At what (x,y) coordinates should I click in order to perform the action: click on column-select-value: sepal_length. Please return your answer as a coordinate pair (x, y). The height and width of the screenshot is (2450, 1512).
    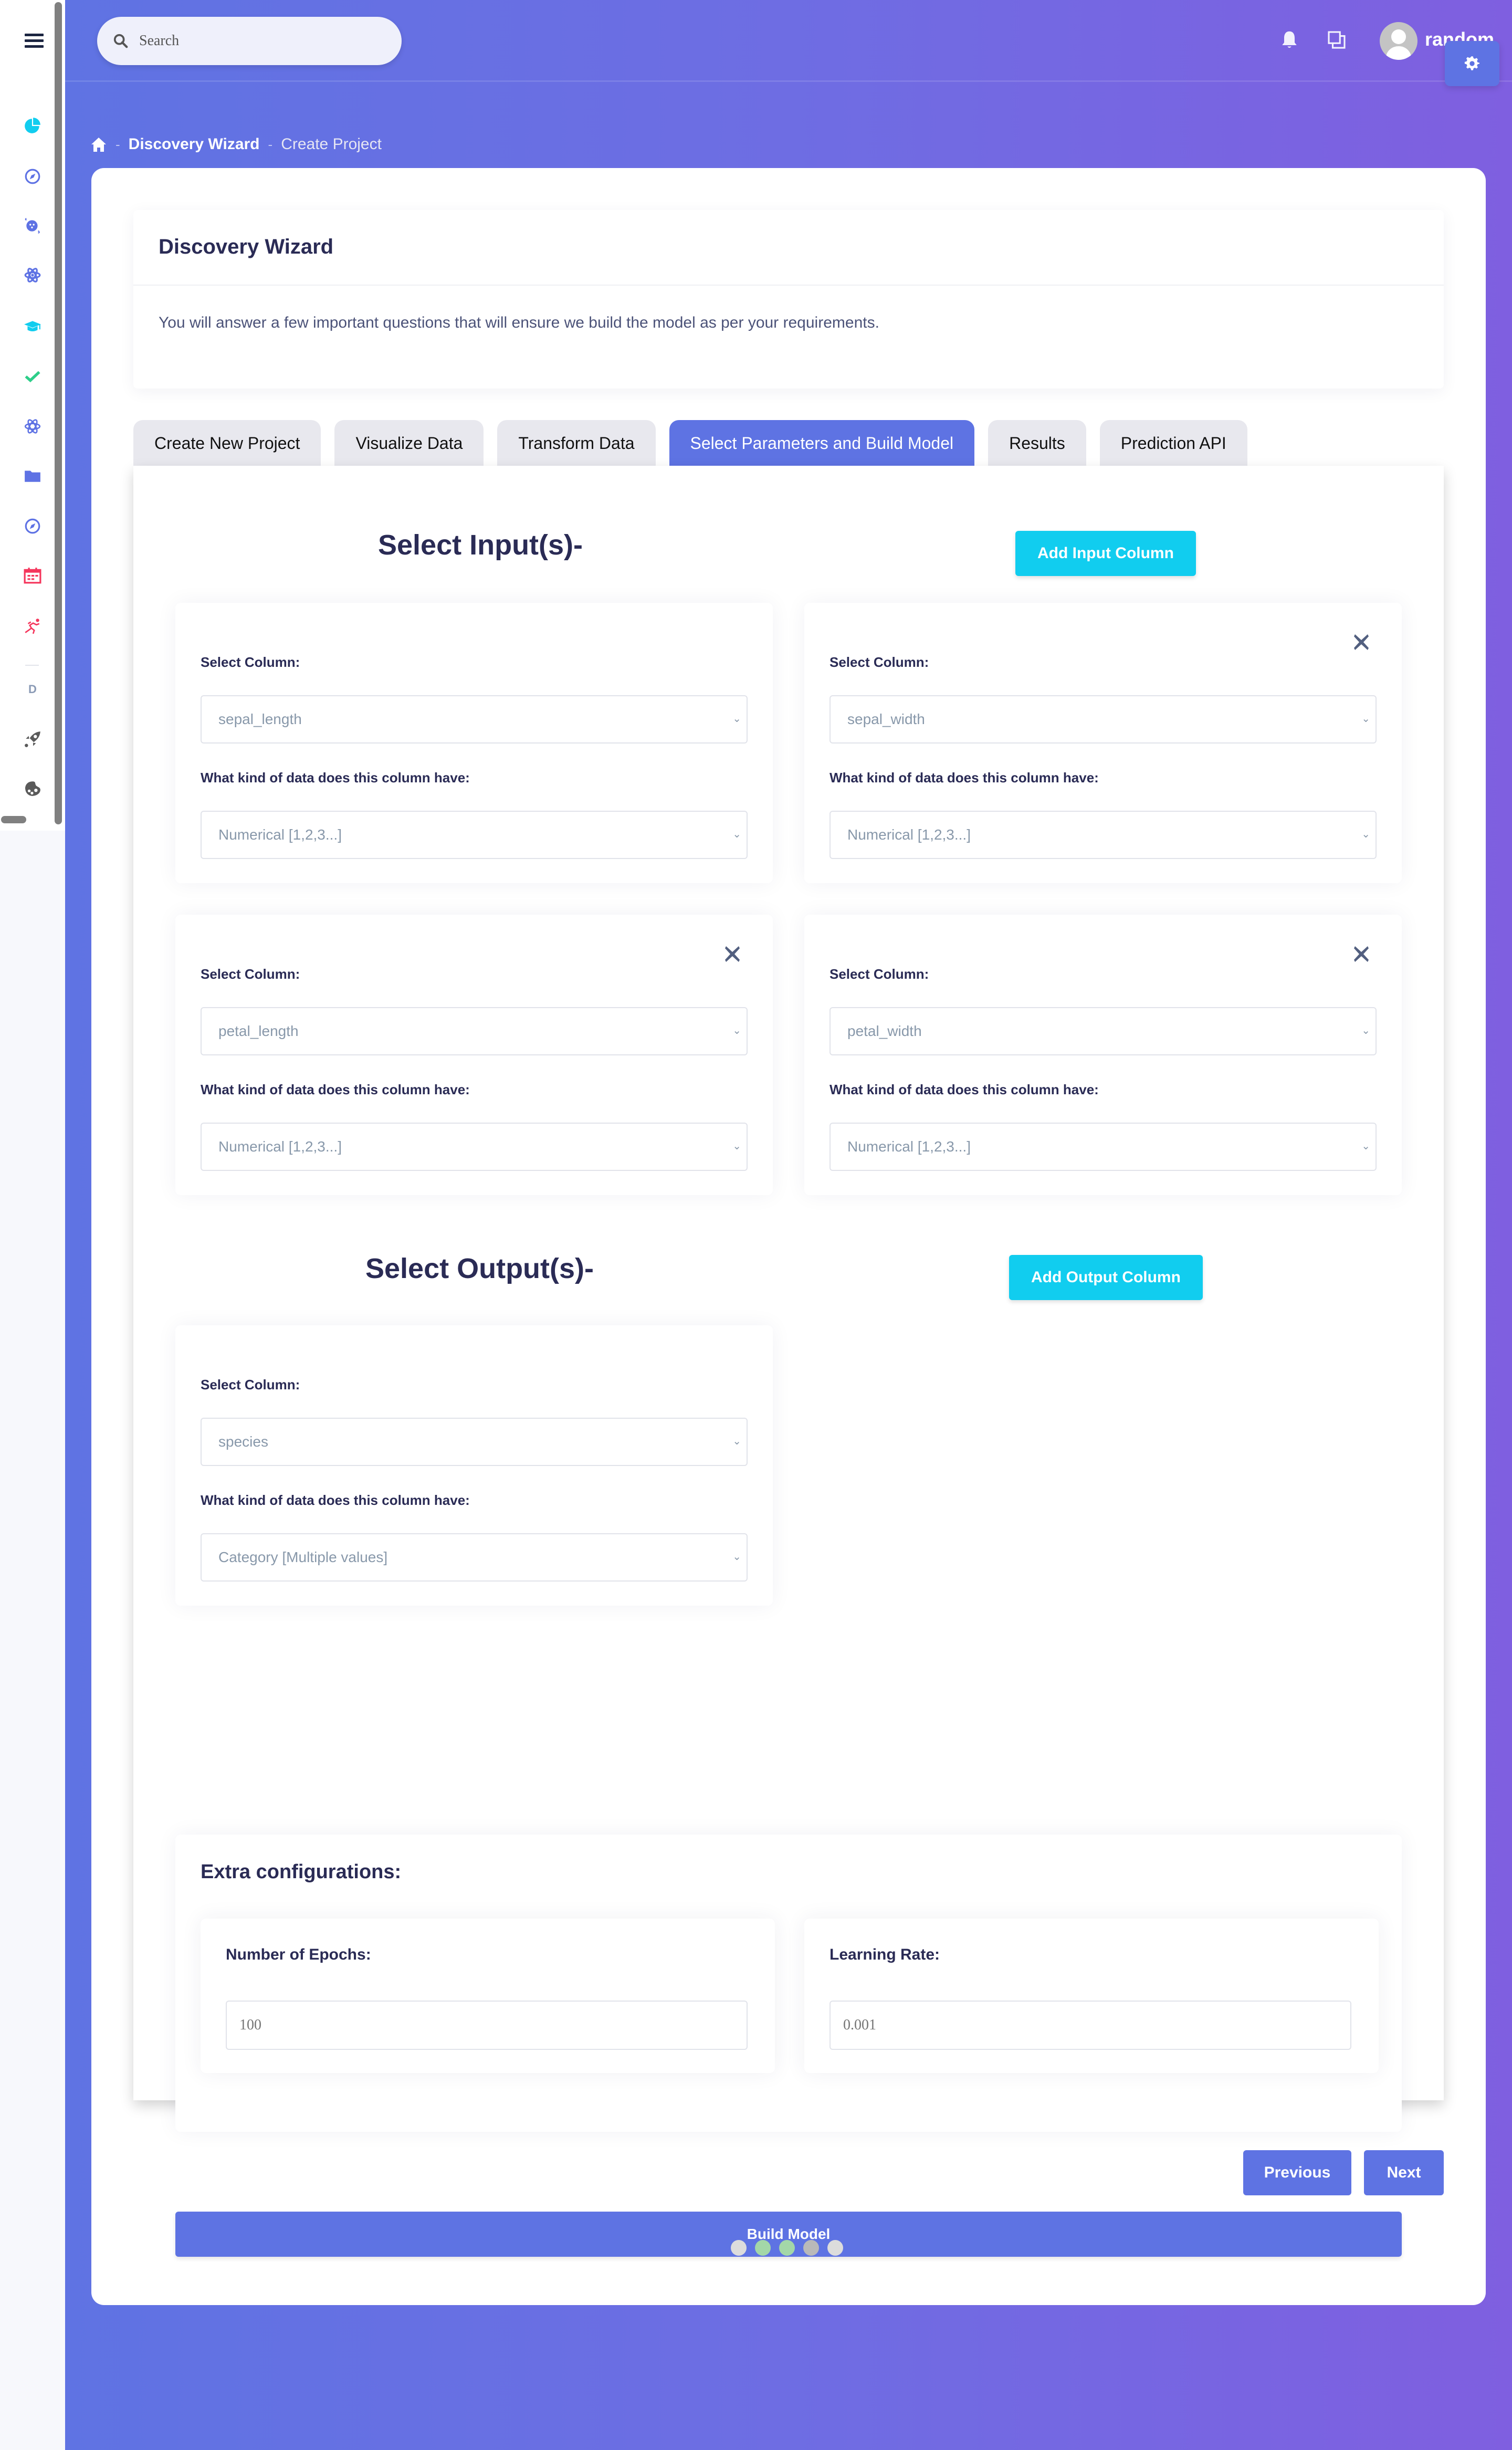
    Looking at the image, I should click on (260, 719).